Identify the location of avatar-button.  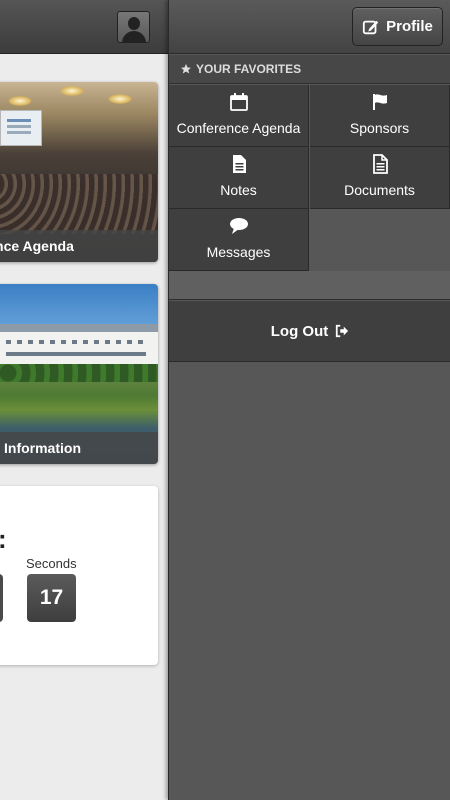
(133, 27).